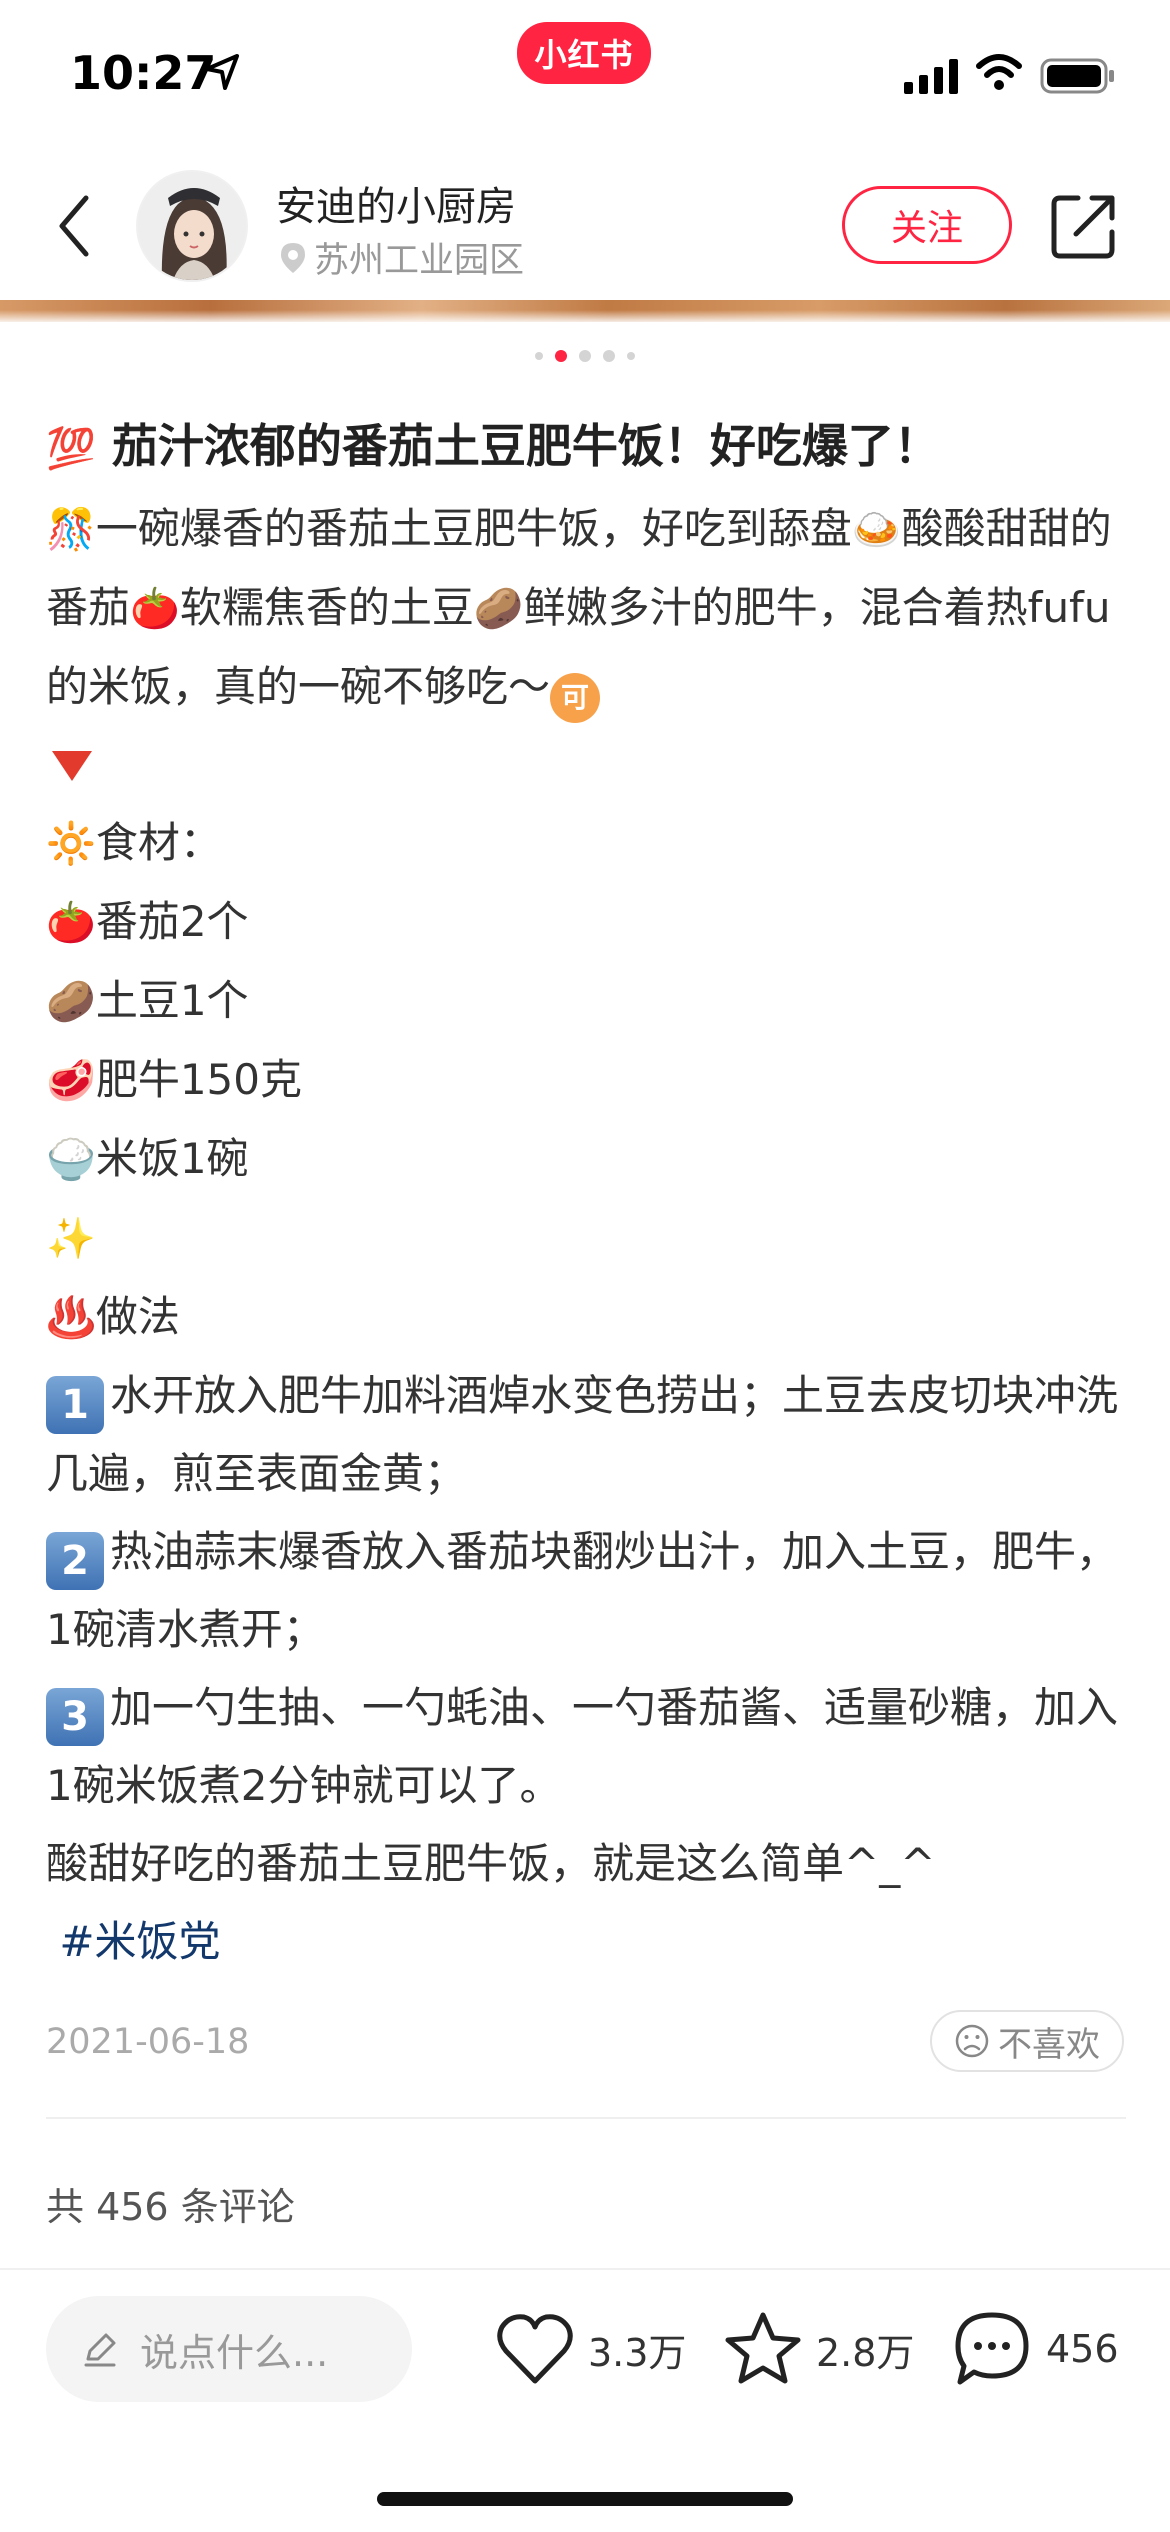 The image size is (1170, 2532). I want to click on ke-badge-icon: 可, so click(575, 698).